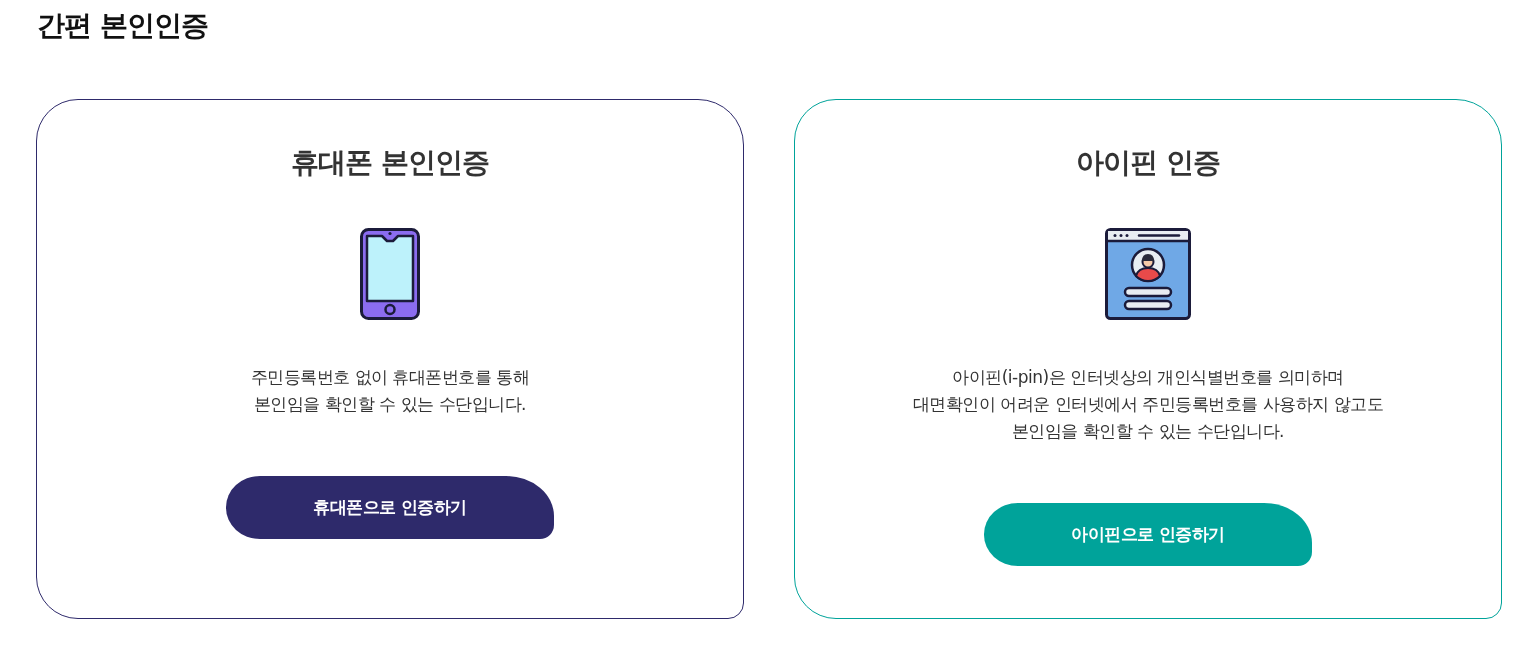 Image resolution: width=1523 pixels, height=654 pixels. I want to click on smartphone-icon, so click(390, 274).